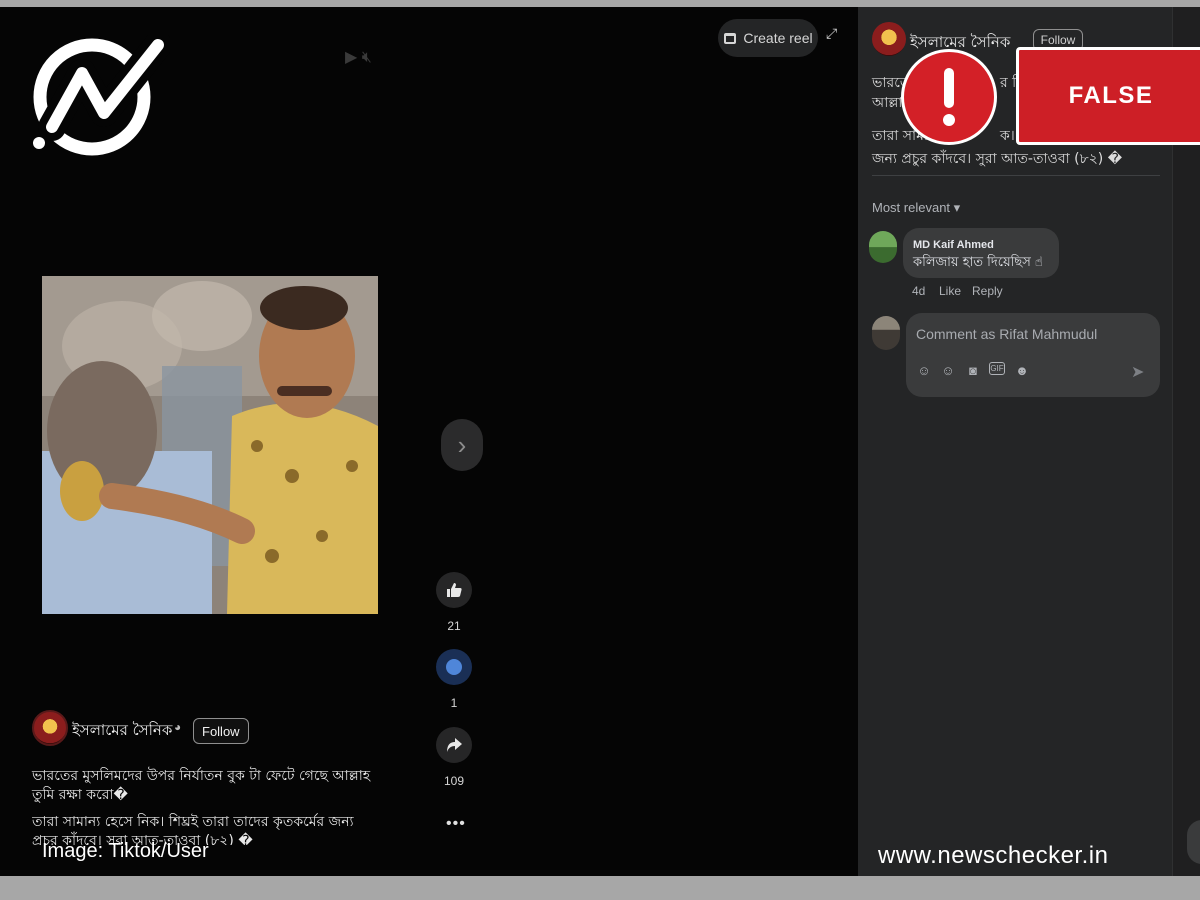 This screenshot has width=1200, height=900. What do you see at coordinates (886, 333) in the screenshot?
I see `current-user-avatar` at bounding box center [886, 333].